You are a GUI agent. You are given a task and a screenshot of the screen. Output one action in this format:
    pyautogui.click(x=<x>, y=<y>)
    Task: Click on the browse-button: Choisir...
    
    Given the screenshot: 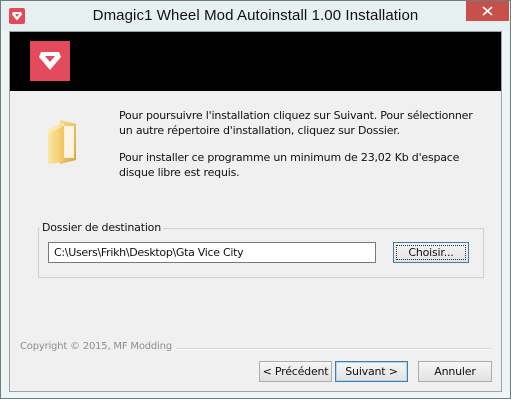 What is the action you would take?
    pyautogui.click(x=431, y=252)
    